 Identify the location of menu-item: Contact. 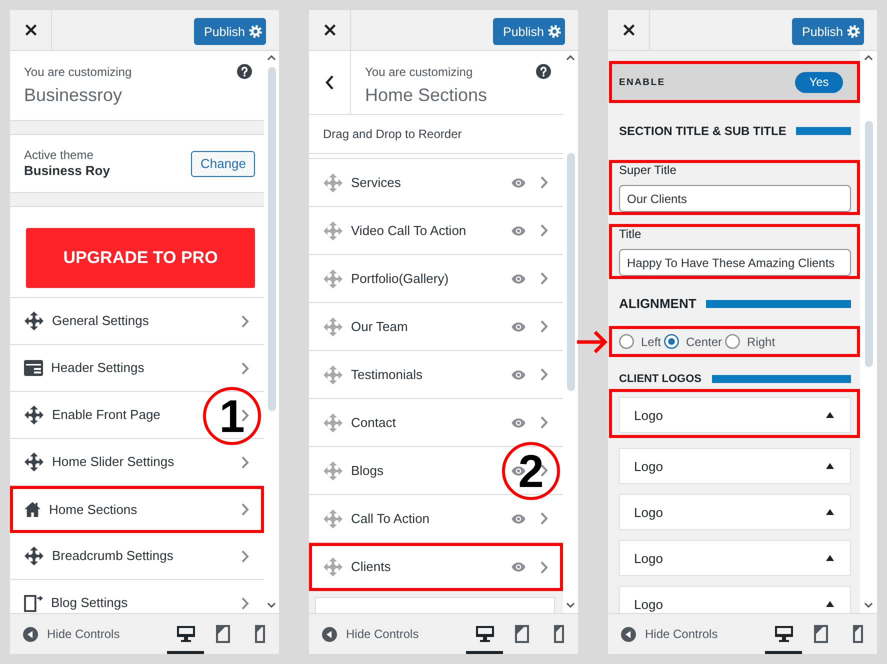
(436, 423).